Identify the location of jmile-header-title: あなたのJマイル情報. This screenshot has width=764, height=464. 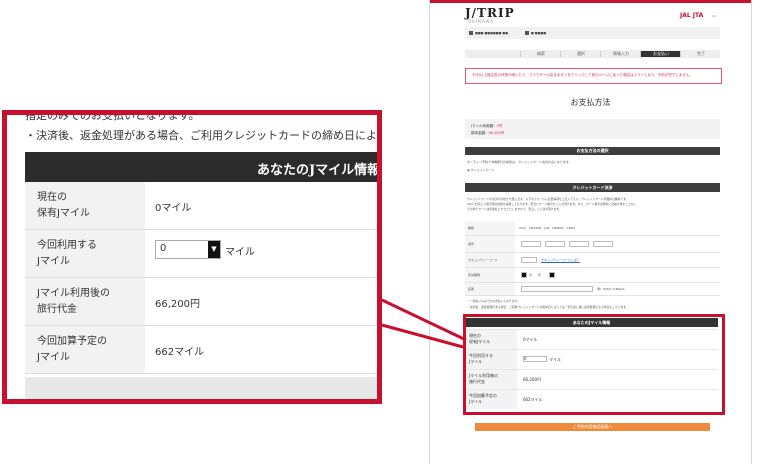
(319, 170).